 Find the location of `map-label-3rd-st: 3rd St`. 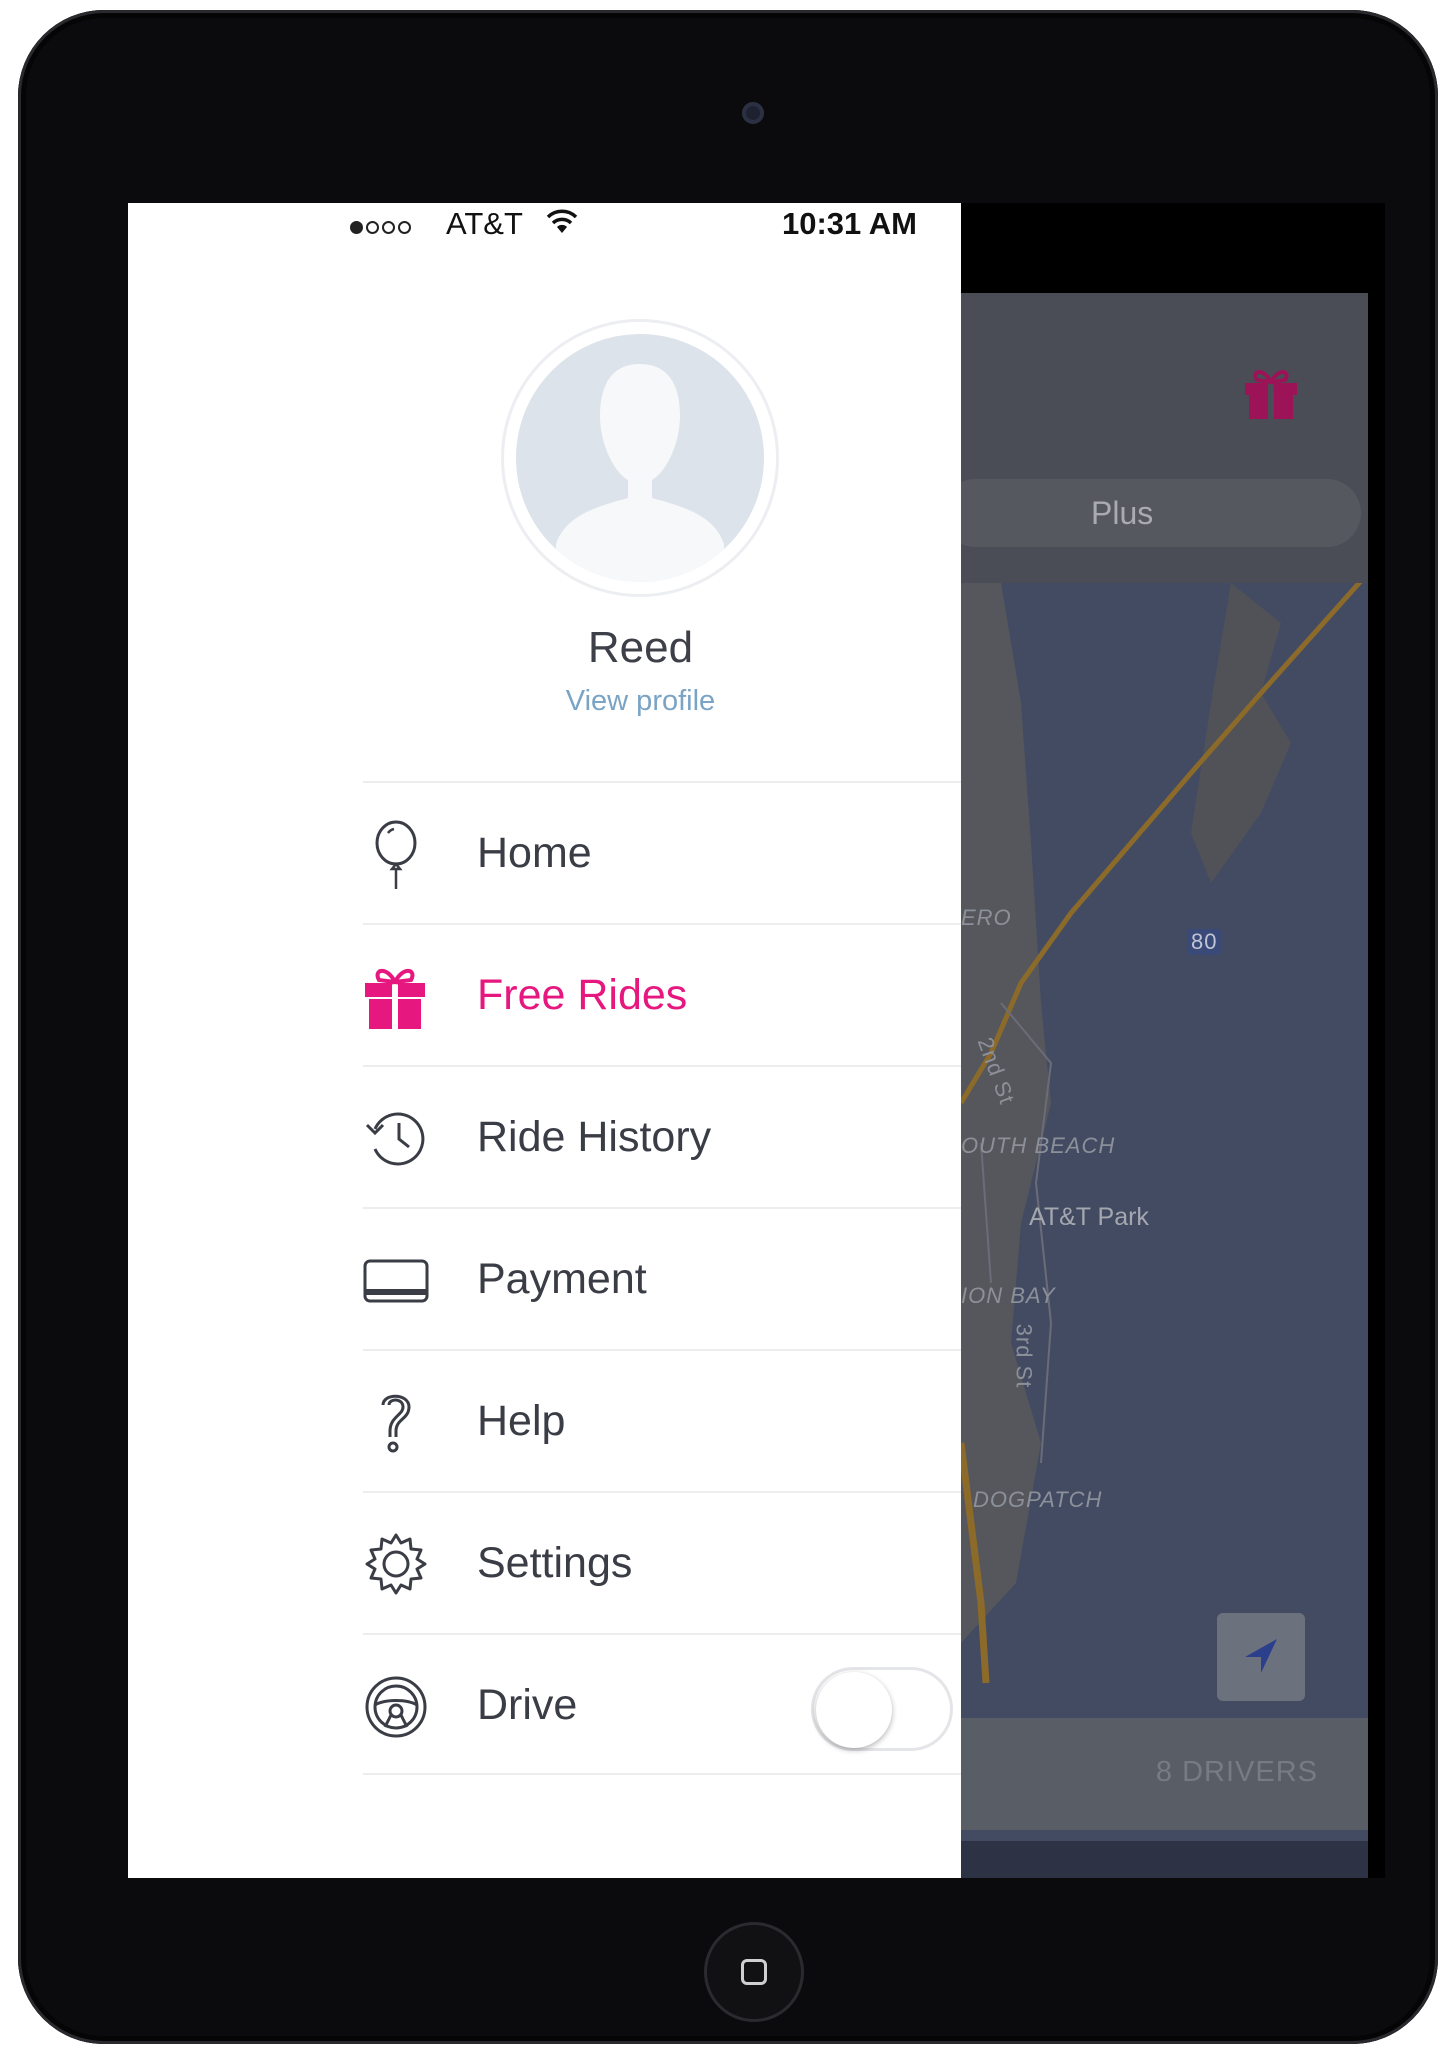

map-label-3rd-st: 3rd St is located at coordinates (1024, 1356).